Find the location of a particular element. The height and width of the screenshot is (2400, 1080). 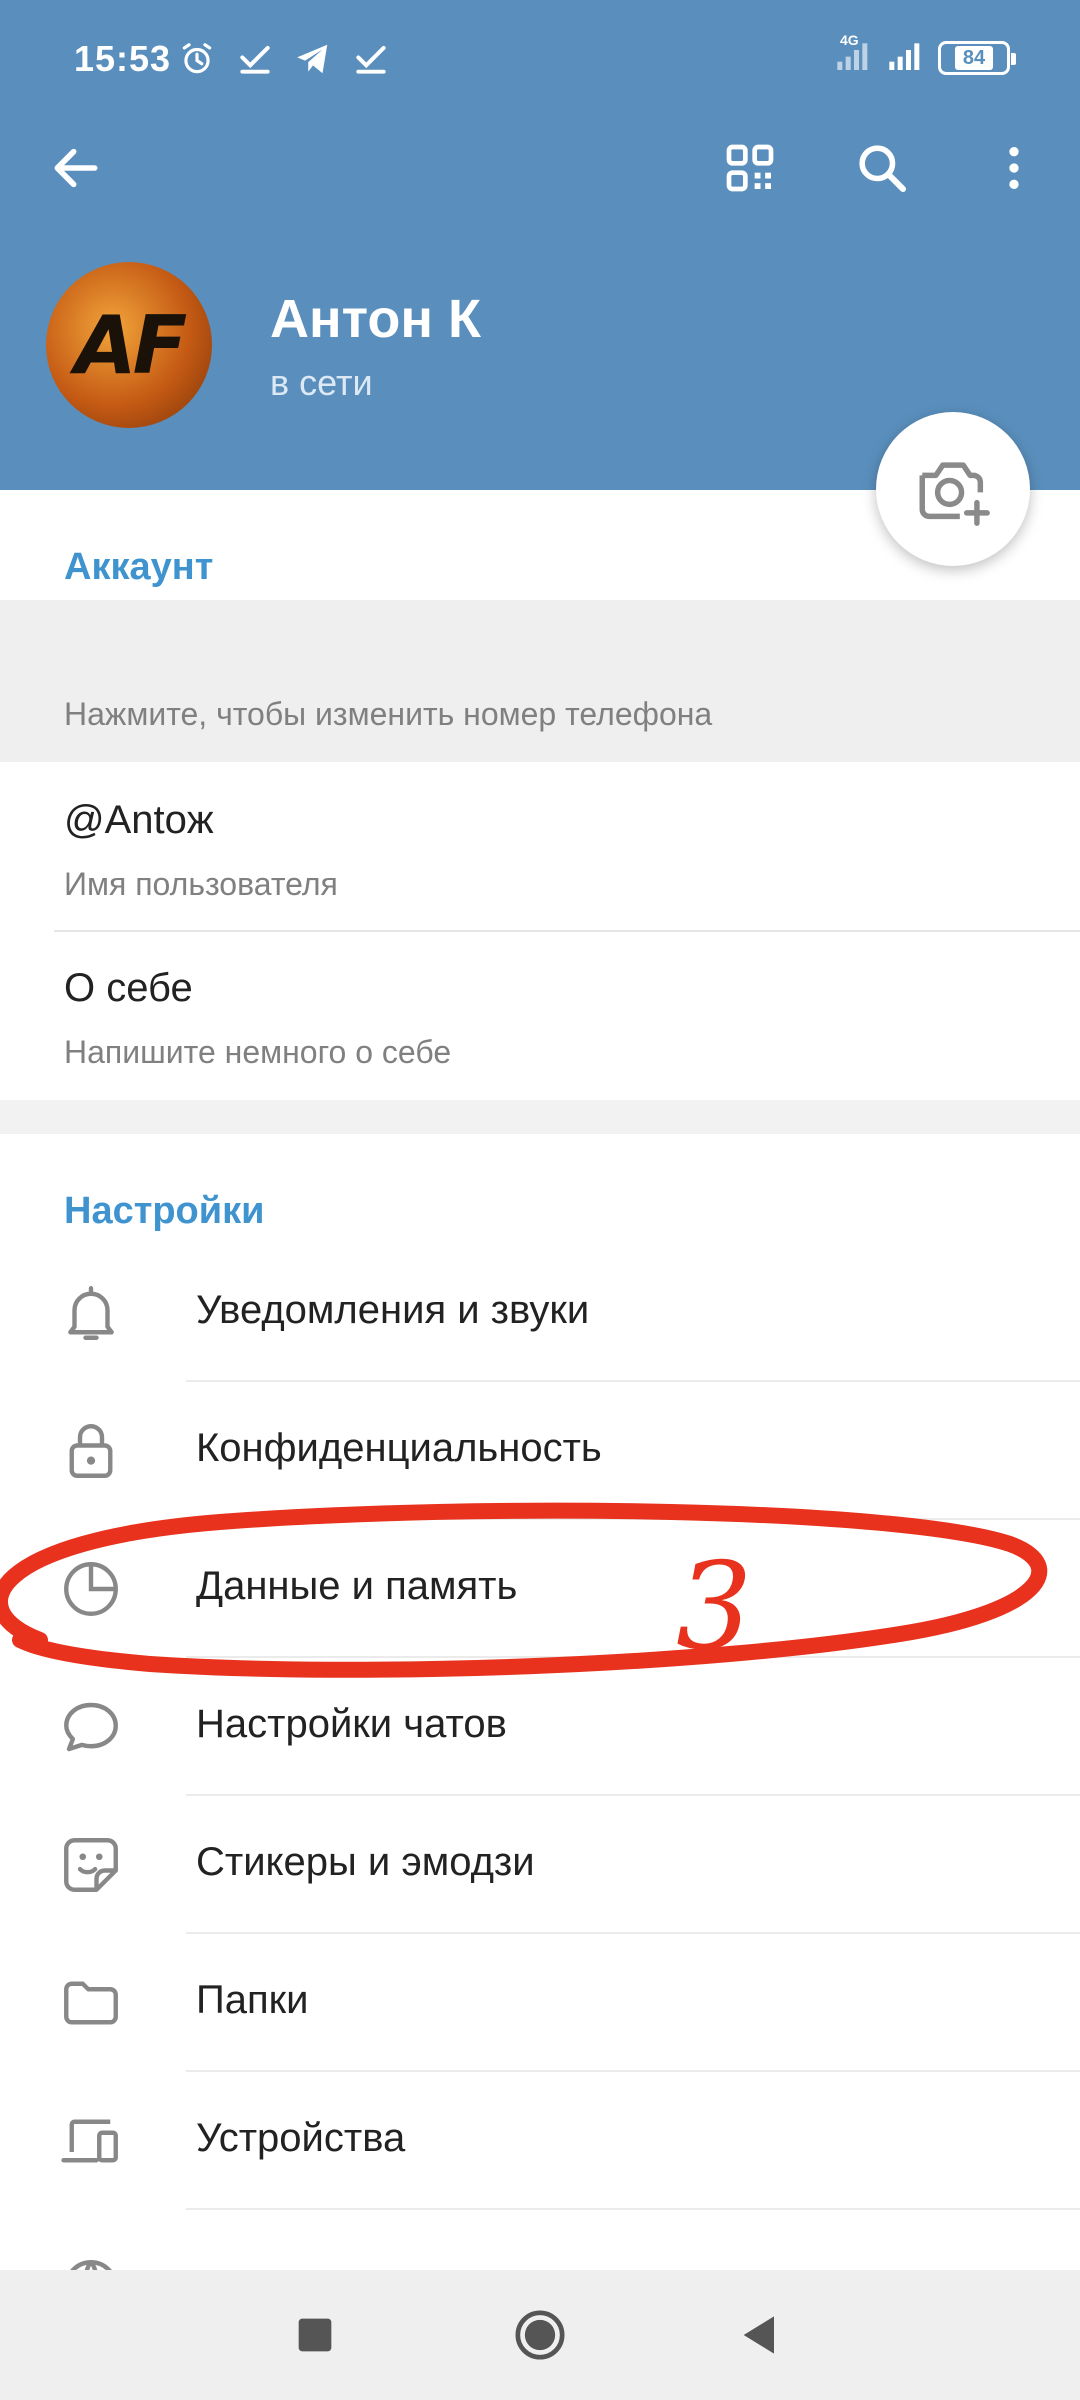

pie-chart-icon is located at coordinates (91, 1589).